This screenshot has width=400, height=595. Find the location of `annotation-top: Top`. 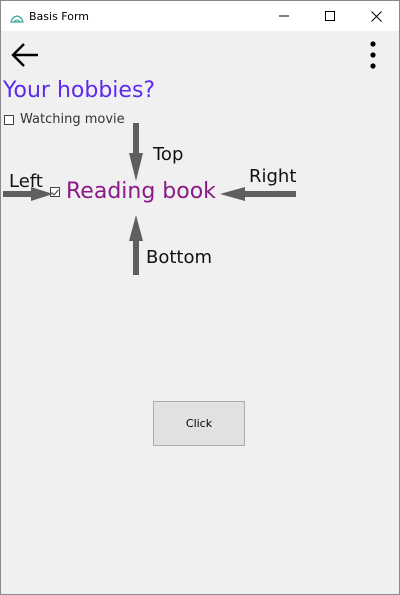

annotation-top: Top is located at coordinates (168, 154).